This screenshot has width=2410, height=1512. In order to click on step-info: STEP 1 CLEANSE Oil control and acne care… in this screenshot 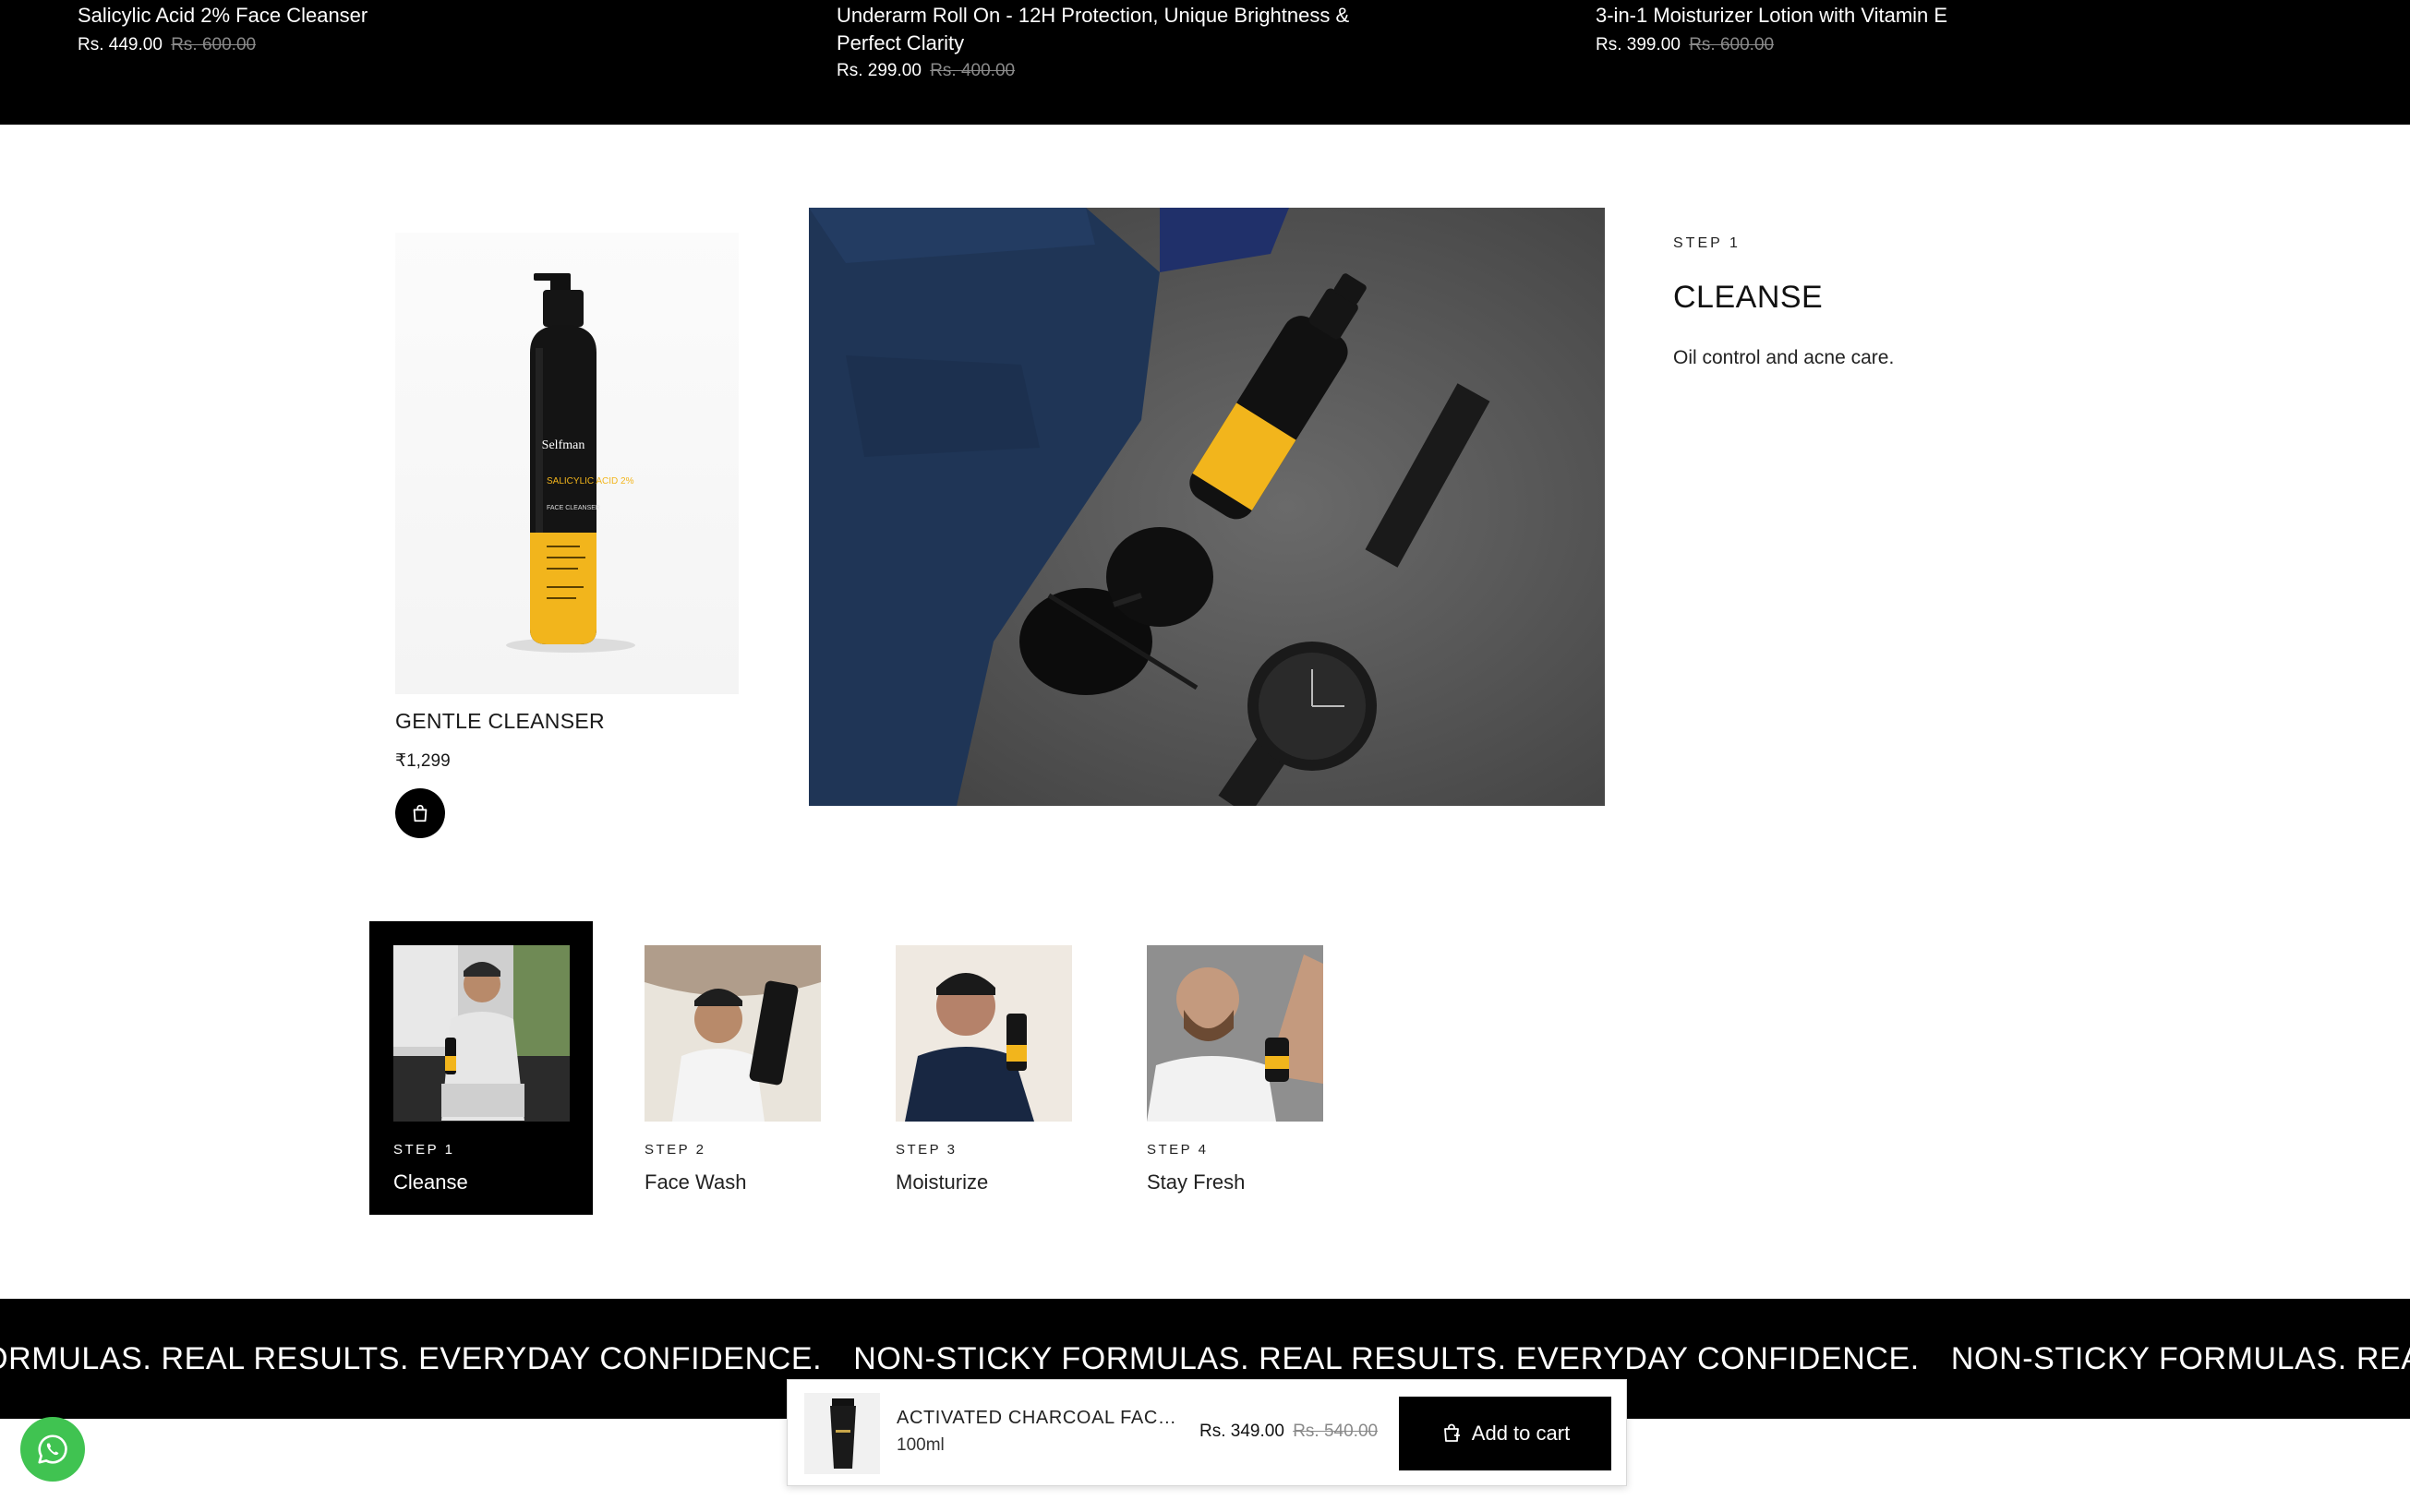, I will do `click(1904, 302)`.